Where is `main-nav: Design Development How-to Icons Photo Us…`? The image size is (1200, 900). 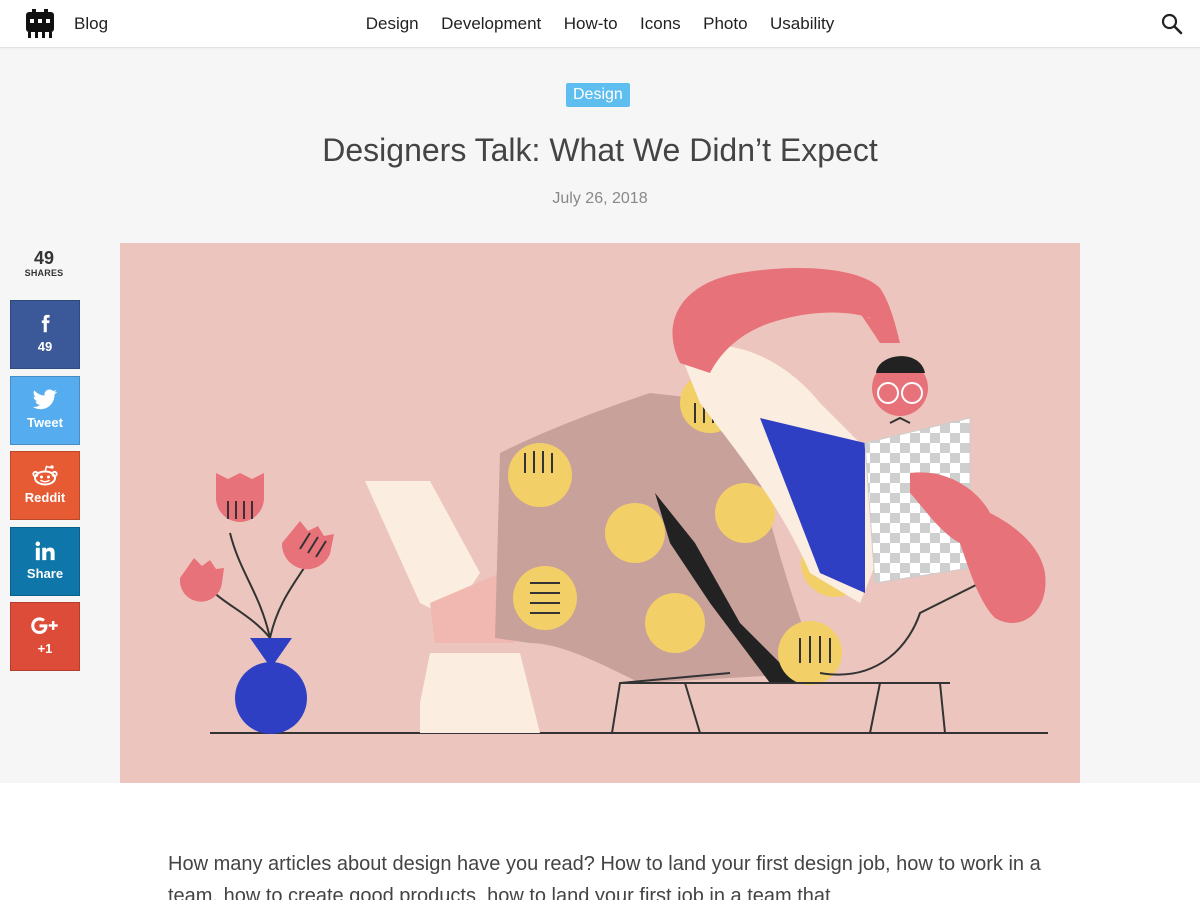
main-nav: Design Development How-to Icons Photo Us… is located at coordinates (600, 24).